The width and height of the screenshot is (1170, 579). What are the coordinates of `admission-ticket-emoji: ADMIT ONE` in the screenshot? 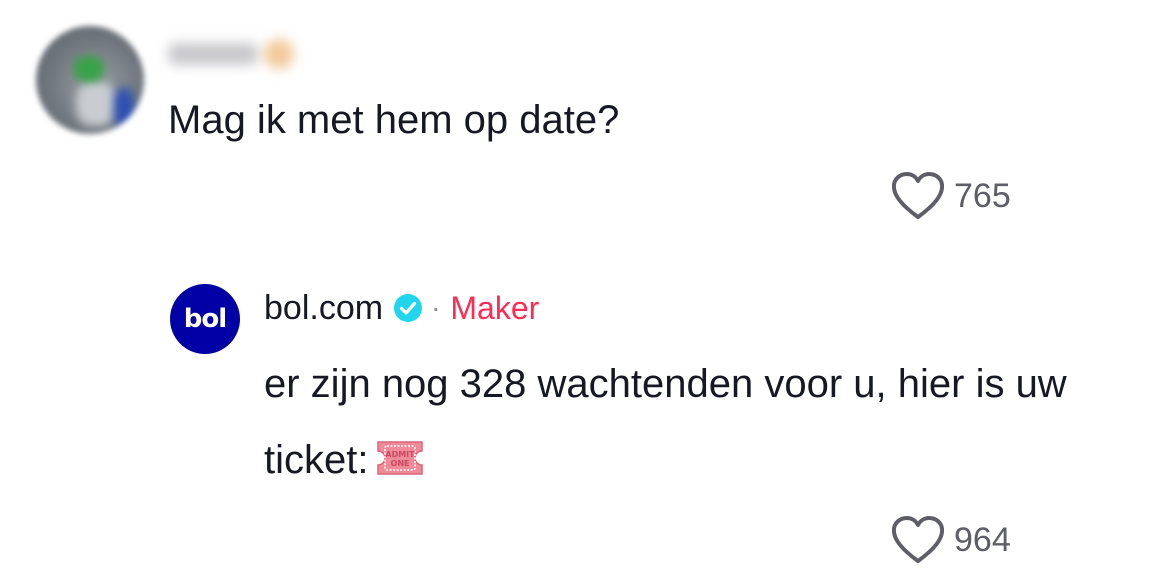 It's located at (400, 458).